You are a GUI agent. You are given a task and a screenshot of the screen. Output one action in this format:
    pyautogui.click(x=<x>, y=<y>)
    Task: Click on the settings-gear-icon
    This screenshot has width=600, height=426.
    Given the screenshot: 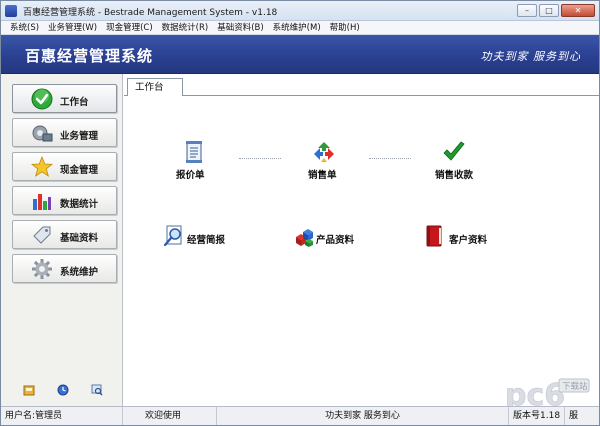 What is the action you would take?
    pyautogui.click(x=42, y=269)
    